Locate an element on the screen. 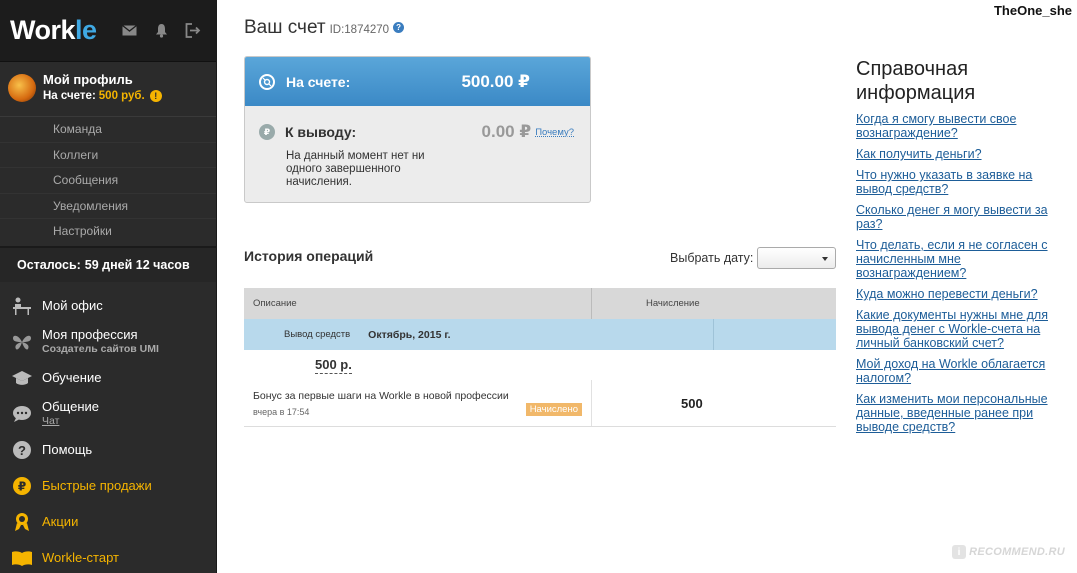  nav-item-my-profession: Моя профессия Создатель сайтов UMI is located at coordinates (108, 342).